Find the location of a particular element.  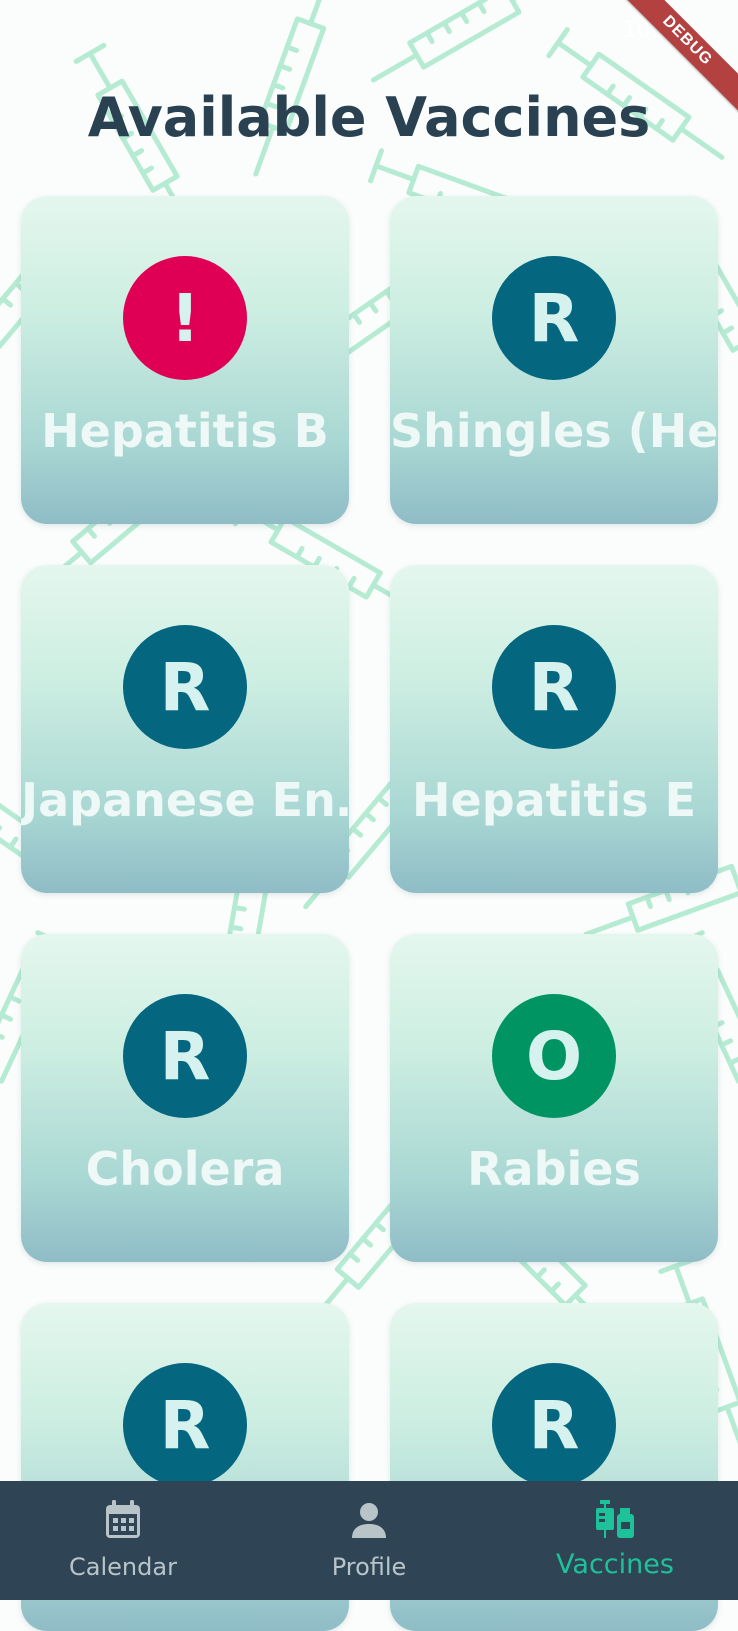

nav-label: Profile is located at coordinates (369, 1567).